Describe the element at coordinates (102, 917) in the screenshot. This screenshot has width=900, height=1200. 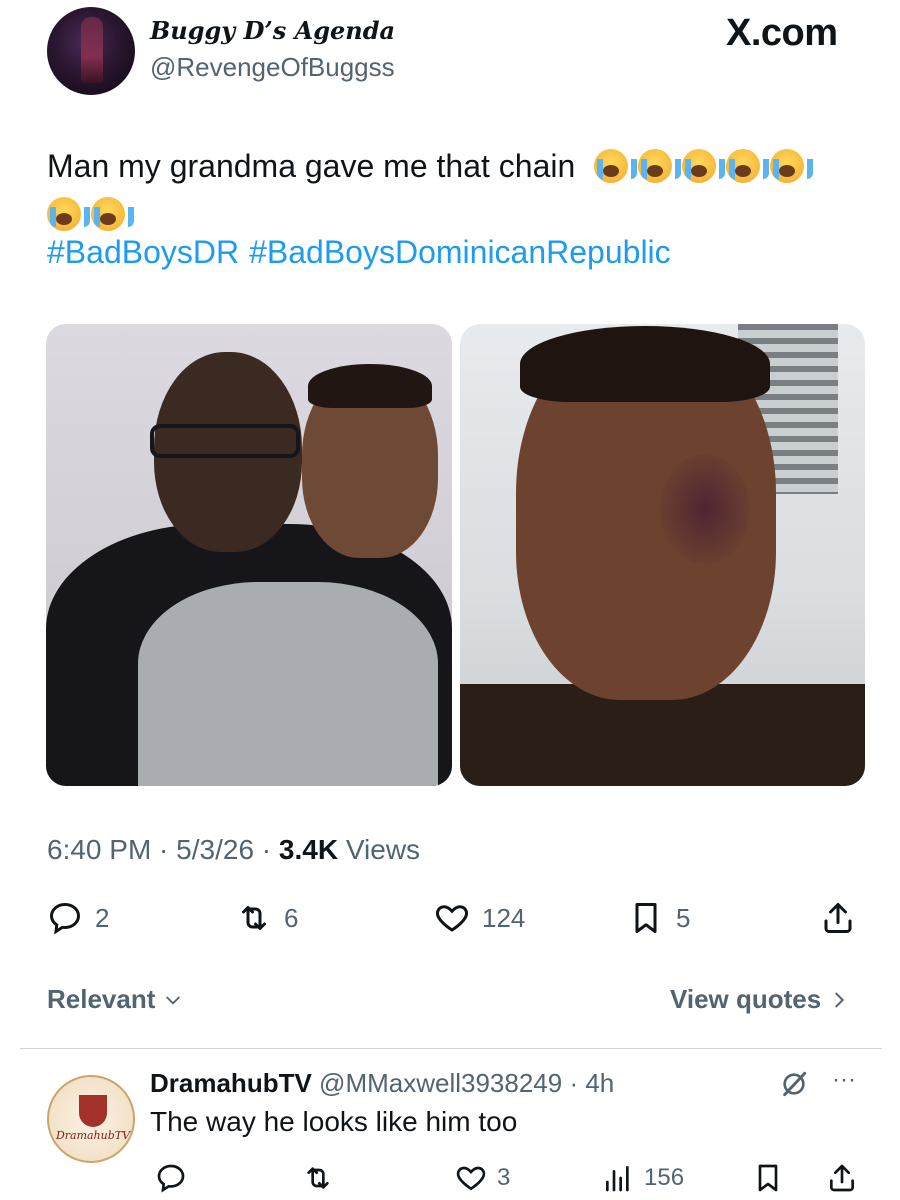
I see `reply-count: 2` at that location.